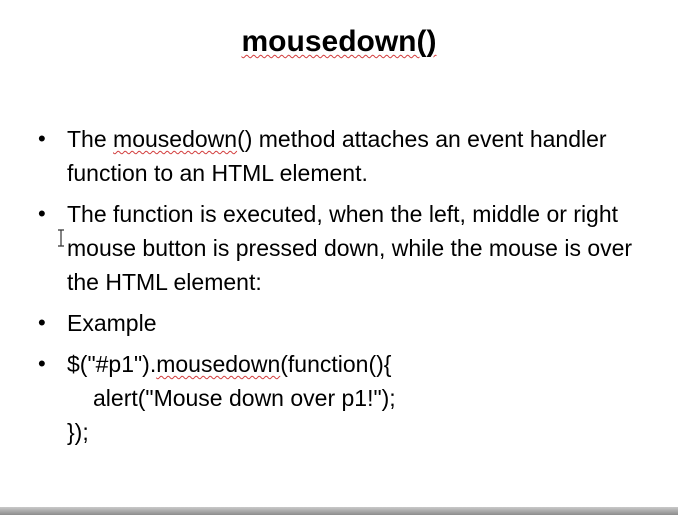  I want to click on bullet-text: Example, so click(112, 323).